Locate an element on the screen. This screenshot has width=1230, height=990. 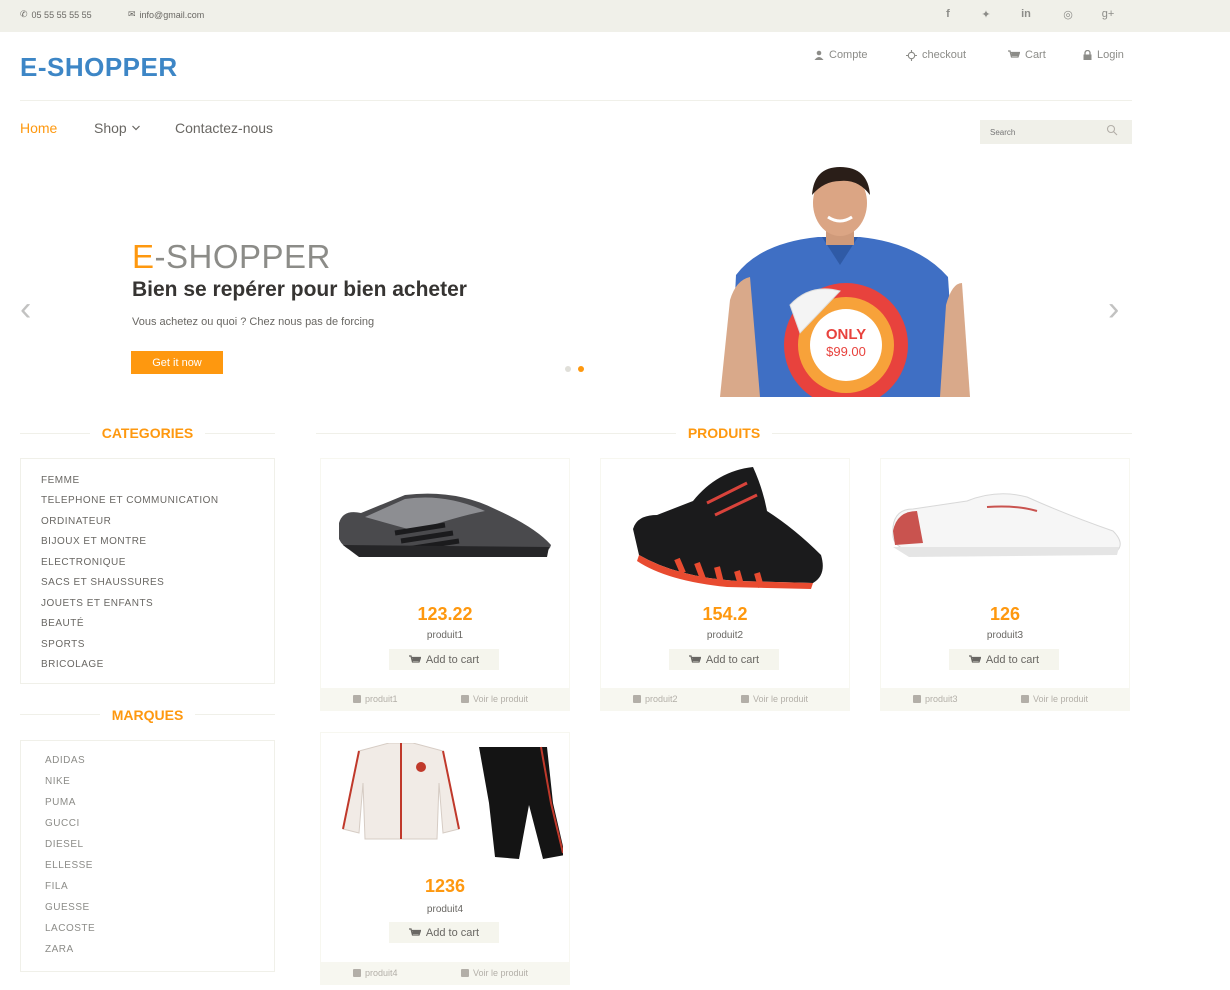
facebook-icon: f is located at coordinates (948, 14).